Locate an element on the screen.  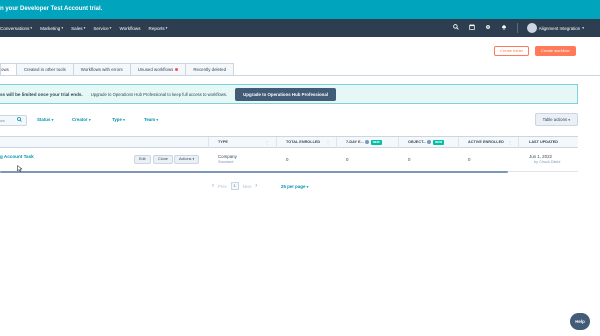
team-filter: Team ▾ is located at coordinates (151, 119).